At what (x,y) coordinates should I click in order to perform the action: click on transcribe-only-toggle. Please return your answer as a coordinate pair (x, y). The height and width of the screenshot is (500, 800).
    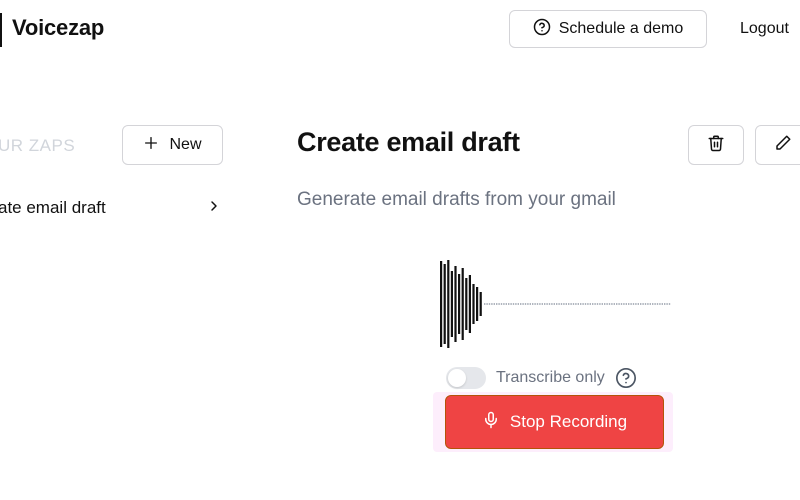
    Looking at the image, I should click on (466, 378).